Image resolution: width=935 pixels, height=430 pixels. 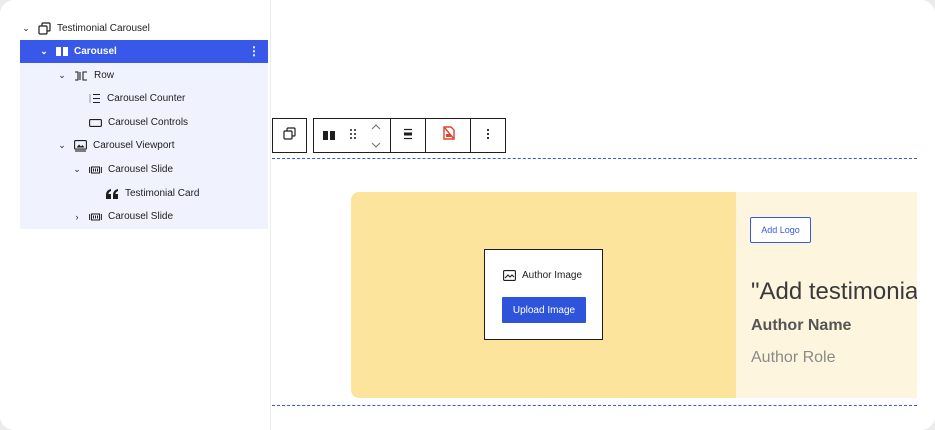 I want to click on list-item-label: Carousel, so click(x=95, y=51).